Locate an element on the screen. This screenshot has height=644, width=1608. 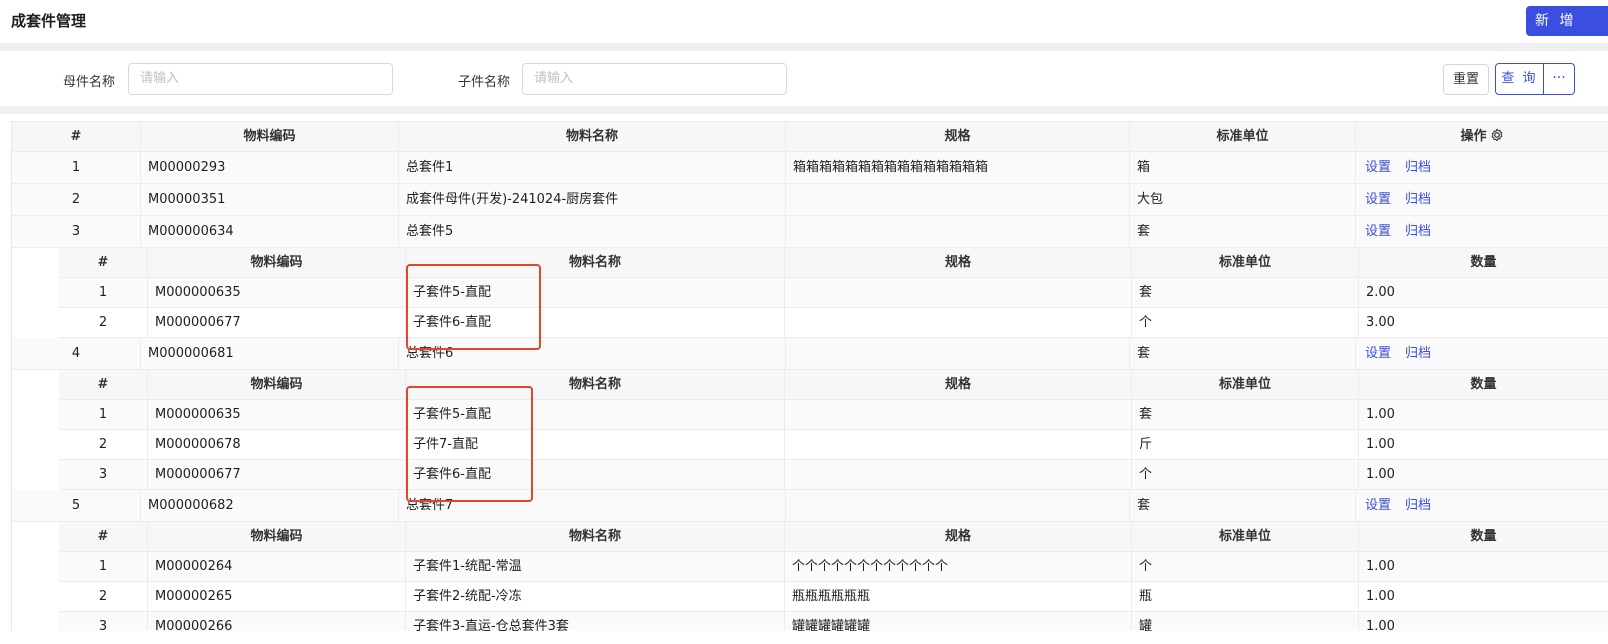
table-header: # 物料编码 物料名称 规格 标准单位 操作 is located at coordinates (810, 137).